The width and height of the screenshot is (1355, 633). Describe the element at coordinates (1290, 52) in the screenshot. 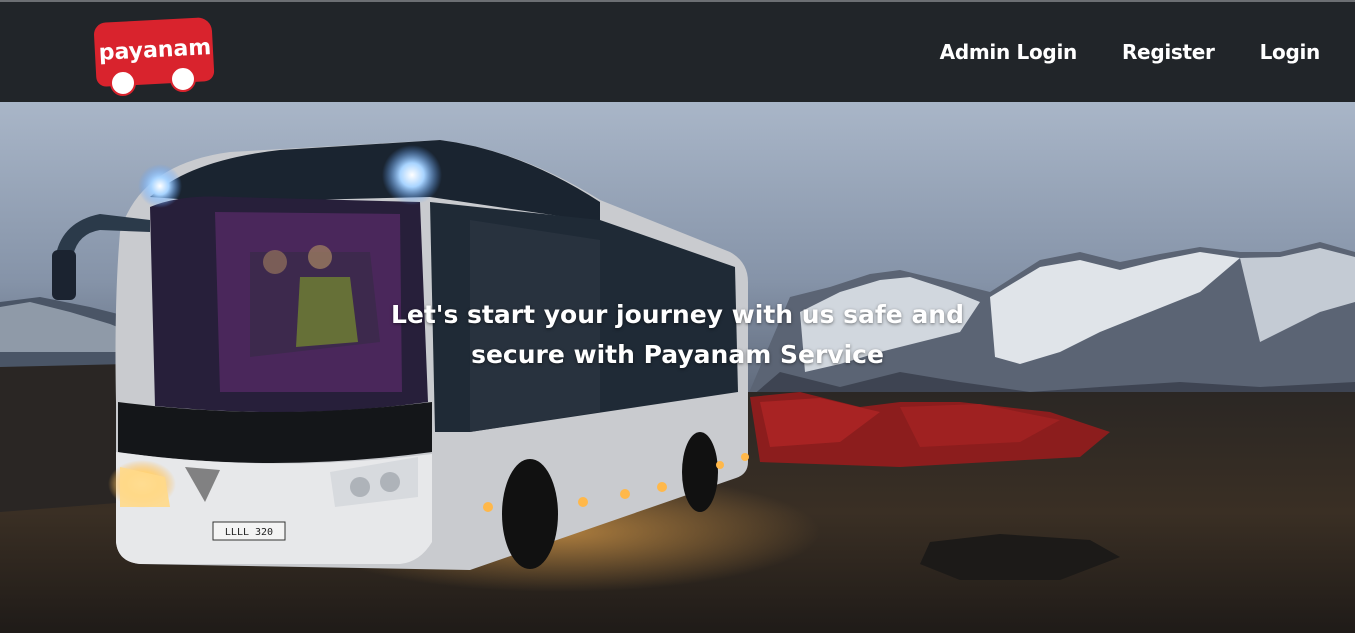

I see `login-link: Login` at that location.